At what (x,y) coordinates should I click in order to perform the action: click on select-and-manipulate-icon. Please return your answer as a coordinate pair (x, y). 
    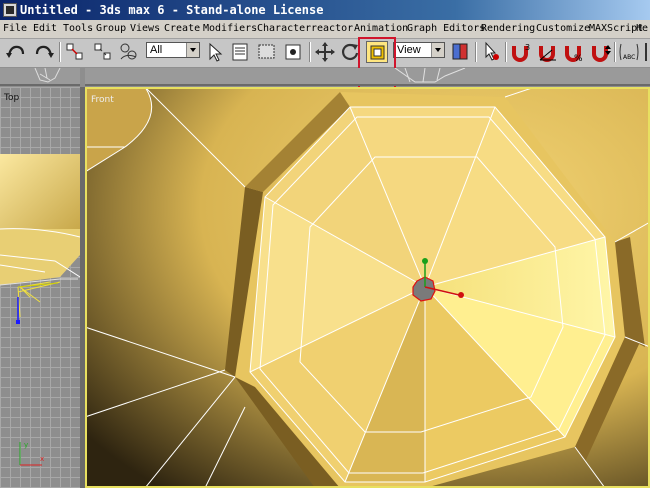
    Looking at the image, I should click on (491, 52).